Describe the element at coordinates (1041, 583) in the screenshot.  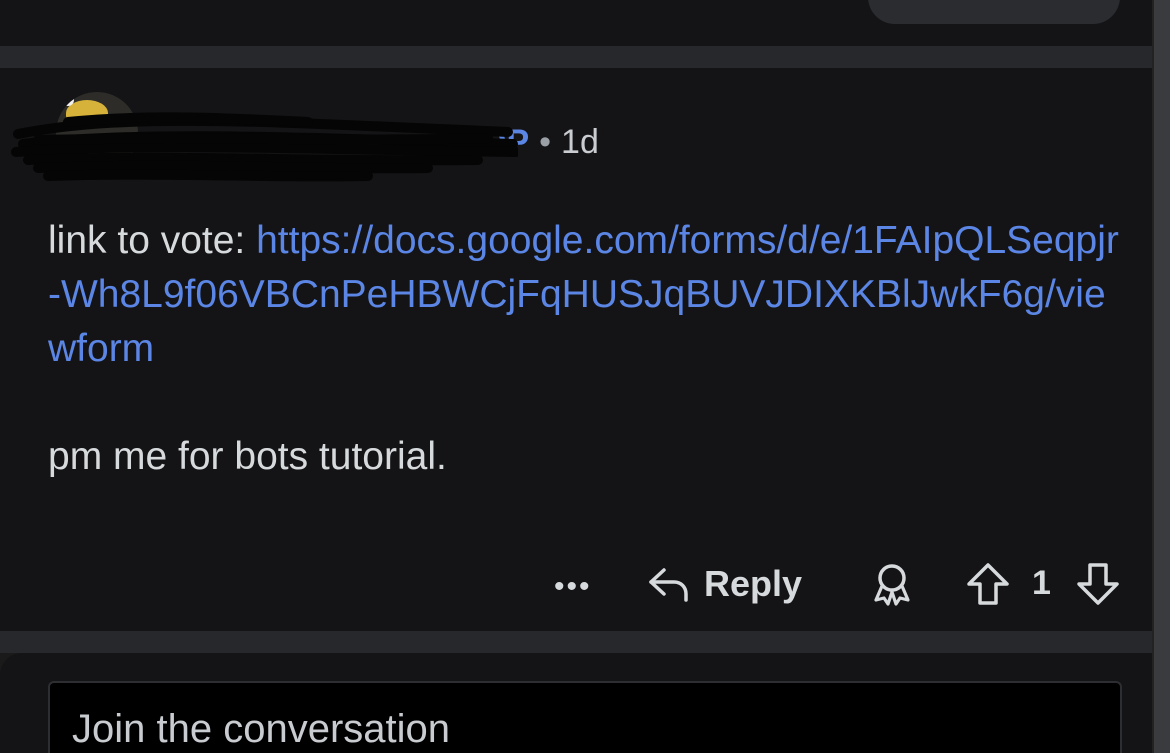
I see `vote-score: 1` at that location.